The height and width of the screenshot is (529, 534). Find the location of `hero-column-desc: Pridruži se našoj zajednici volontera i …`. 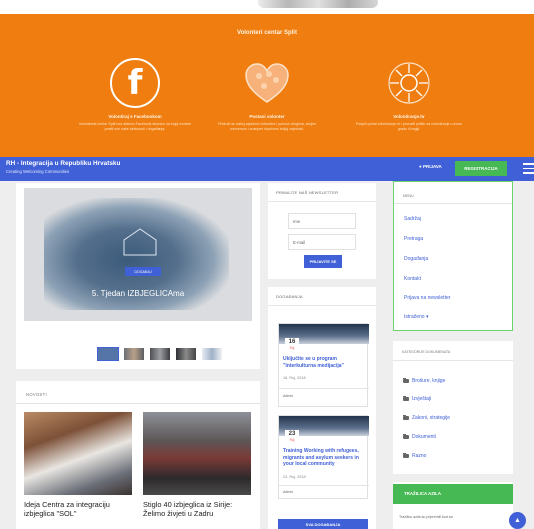

hero-column-desc: Pridruži se našoj zajednici volontera i … is located at coordinates (267, 126).